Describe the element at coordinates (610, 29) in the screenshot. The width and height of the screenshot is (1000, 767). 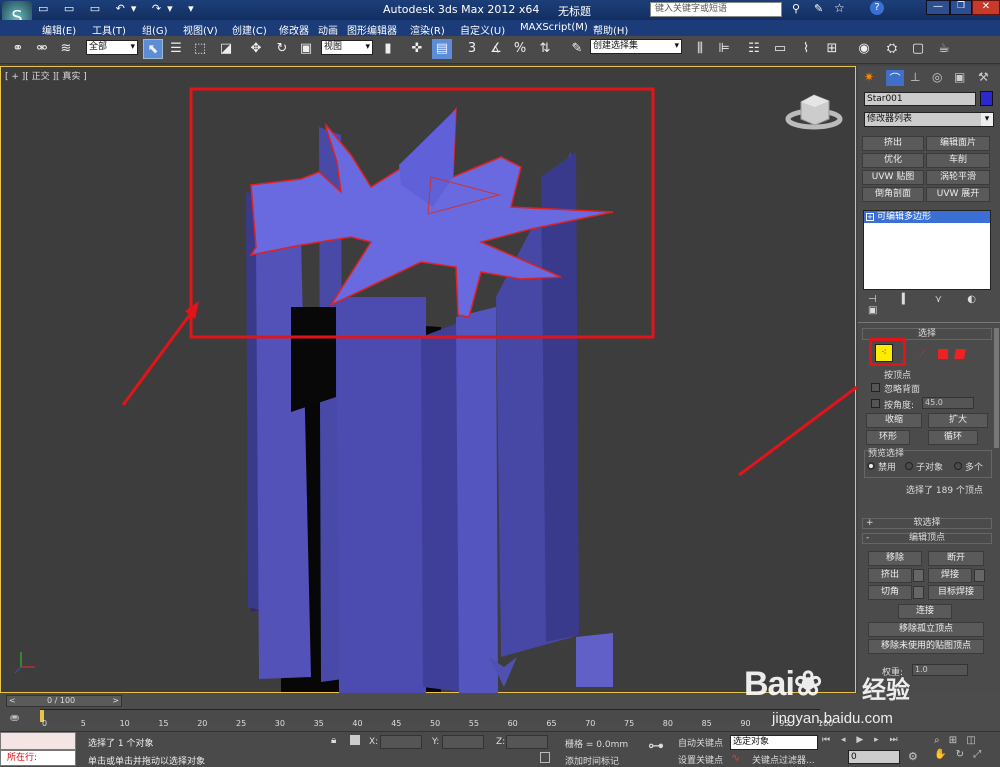
I see `menu-help: 帮助(H)` at that location.